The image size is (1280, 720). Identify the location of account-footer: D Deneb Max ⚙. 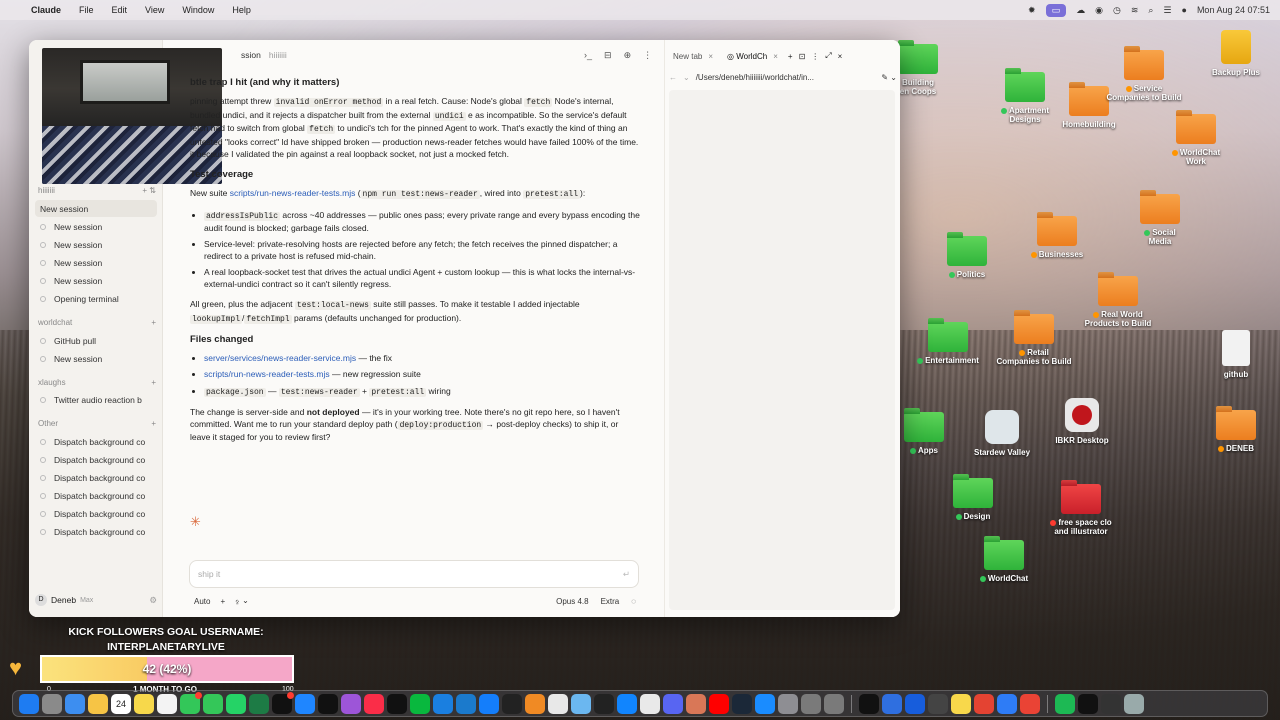
(96, 600).